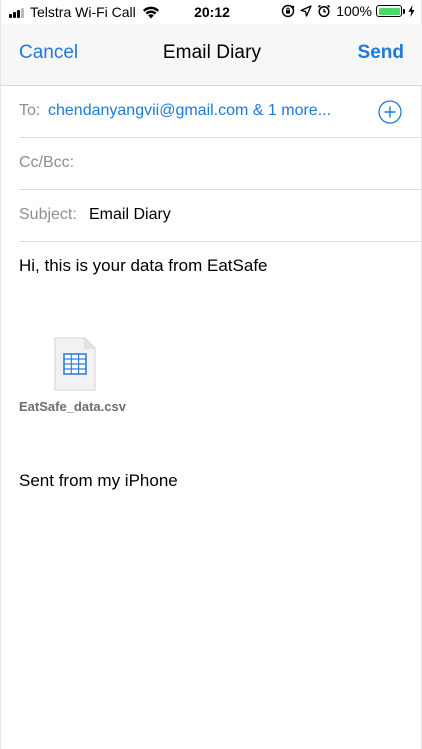  Describe the element at coordinates (411, 11) in the screenshot. I see `charging-icon` at that location.